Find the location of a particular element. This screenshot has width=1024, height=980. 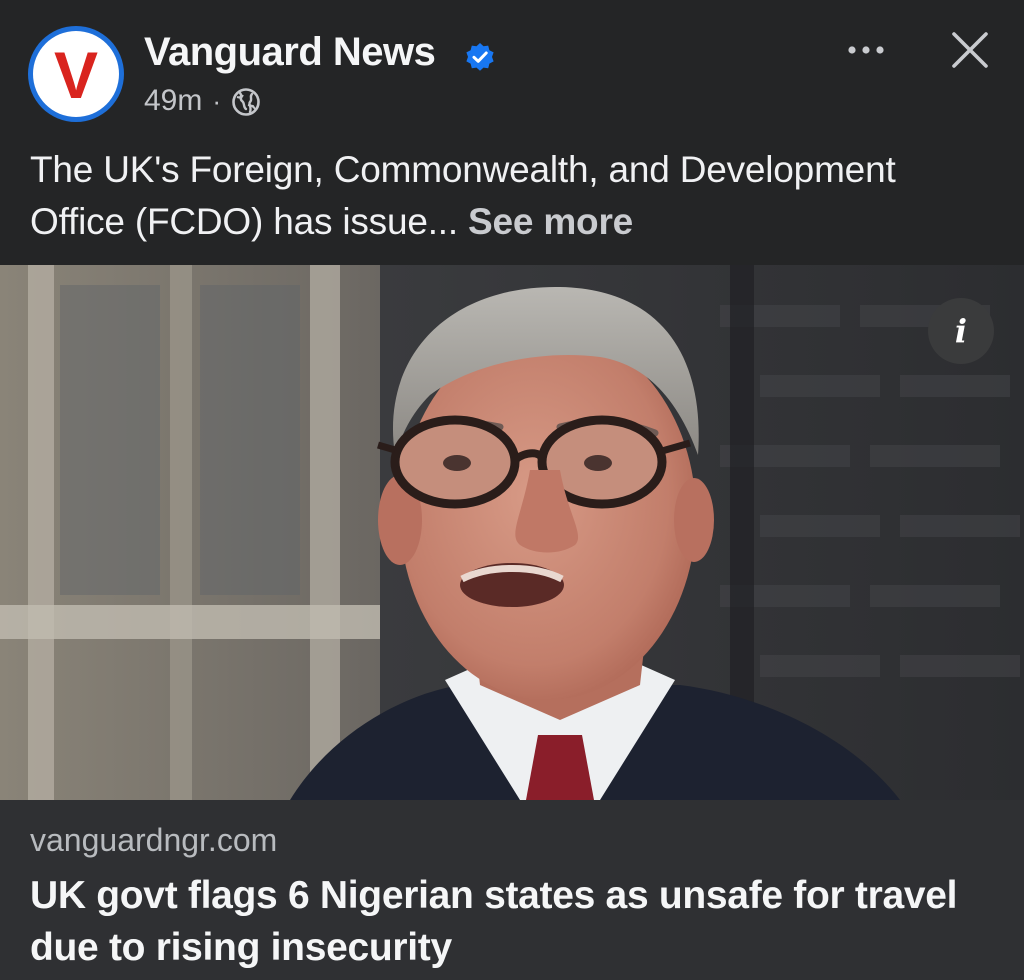

avatar-inner: V is located at coordinates (76, 74).